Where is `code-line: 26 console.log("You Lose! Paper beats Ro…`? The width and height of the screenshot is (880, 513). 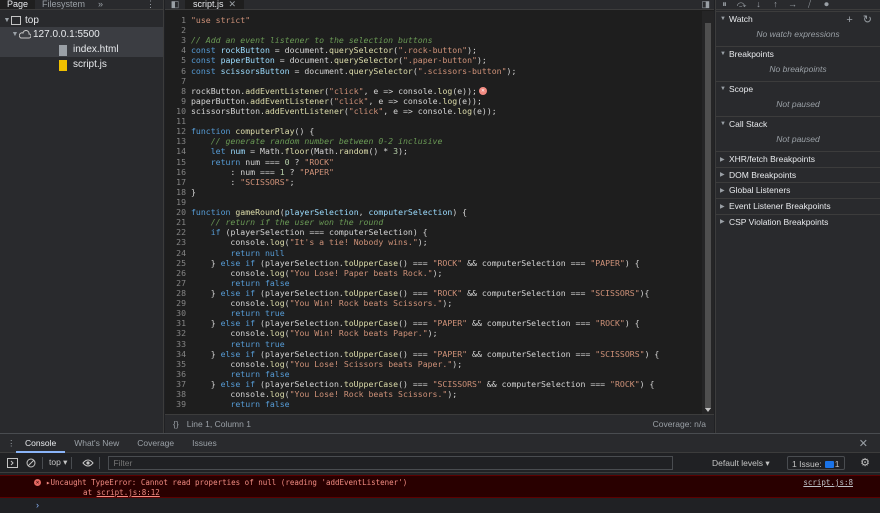
code-line: 26 console.log("You Lose! Paper beats Ro… is located at coordinates (433, 273).